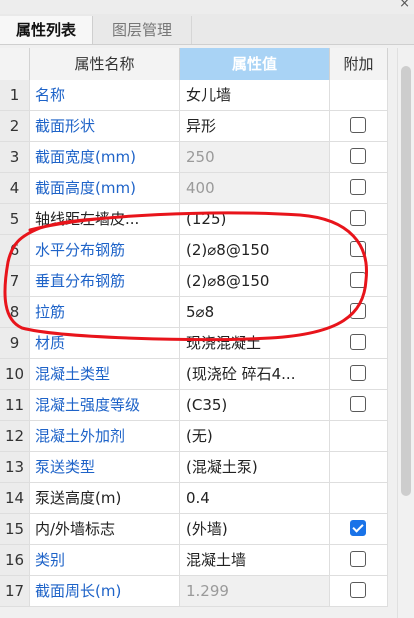  What do you see at coordinates (46, 30) in the screenshot?
I see `tab-property-list: 属性列表` at bounding box center [46, 30].